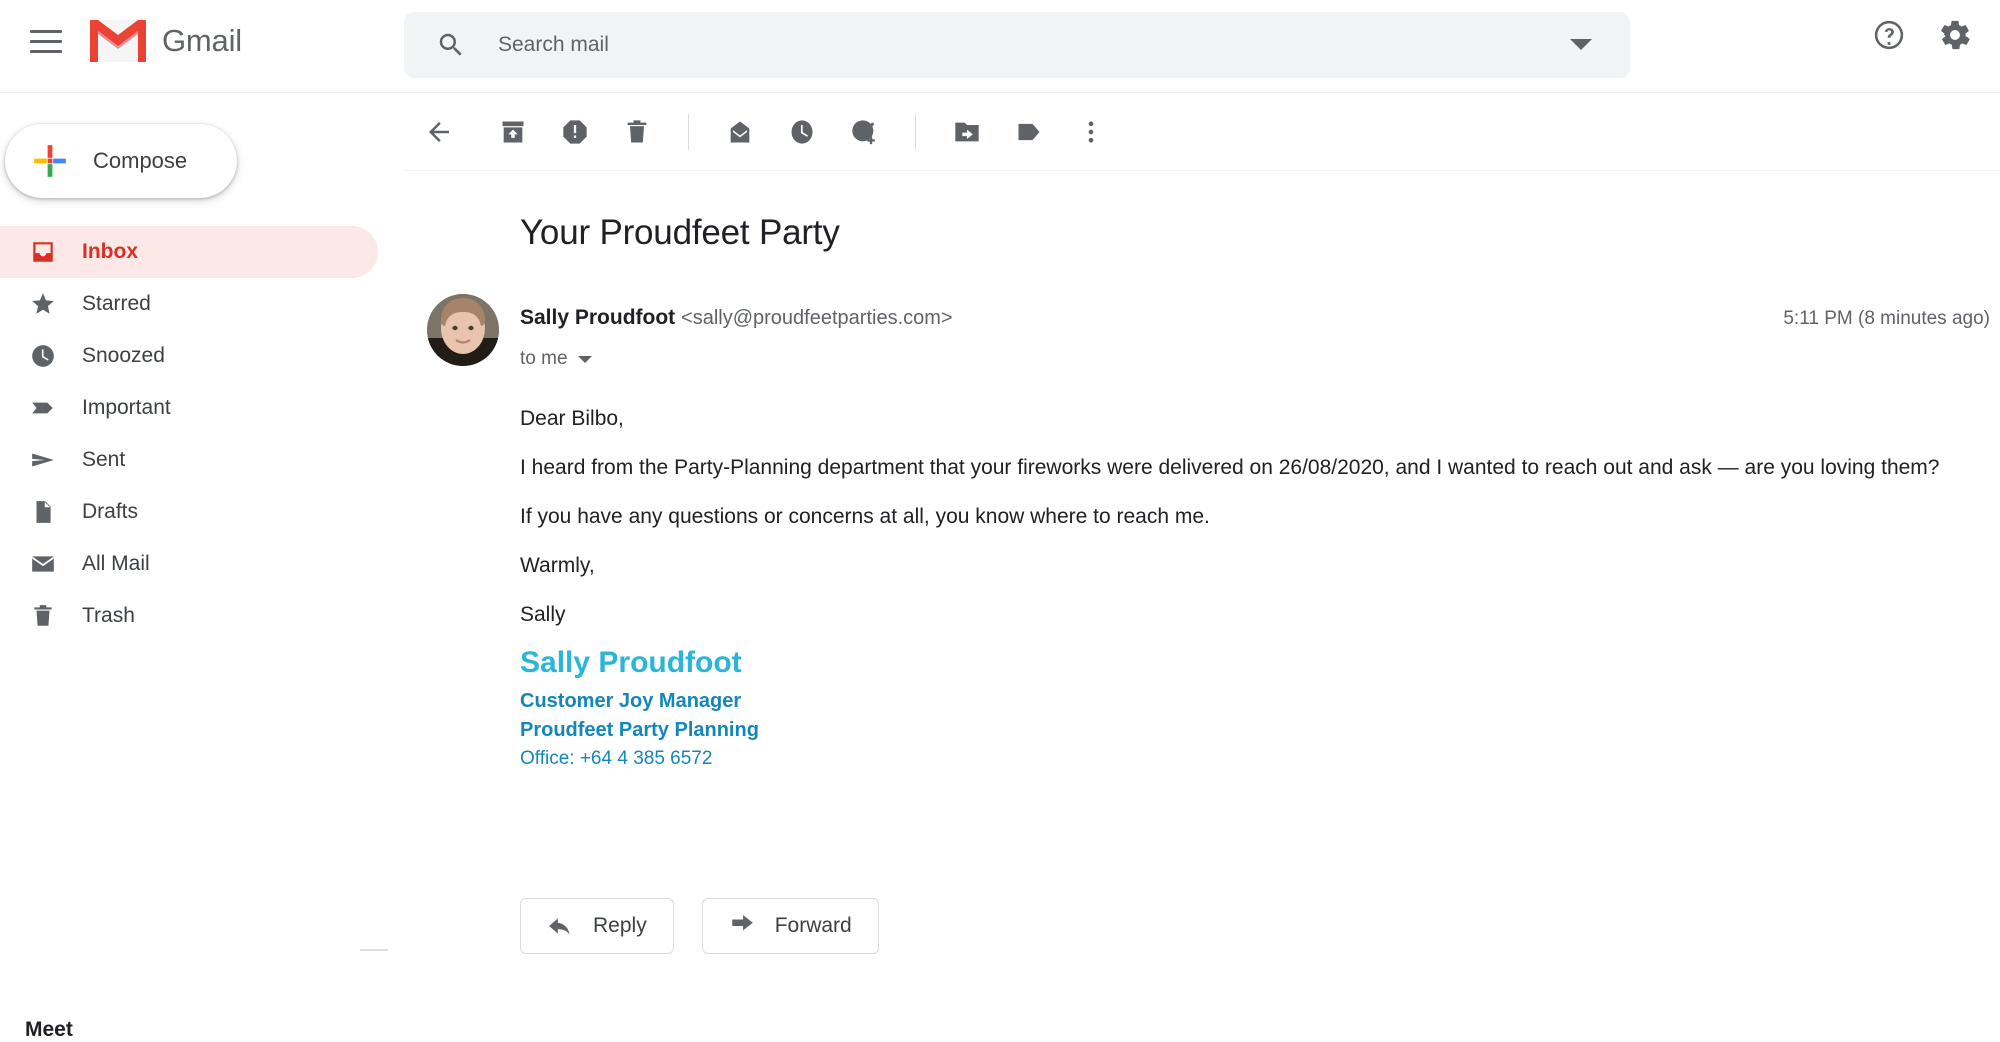 This screenshot has height=1042, width=2000. I want to click on sender-email: <sally@proudfeetparties.com>, so click(817, 318).